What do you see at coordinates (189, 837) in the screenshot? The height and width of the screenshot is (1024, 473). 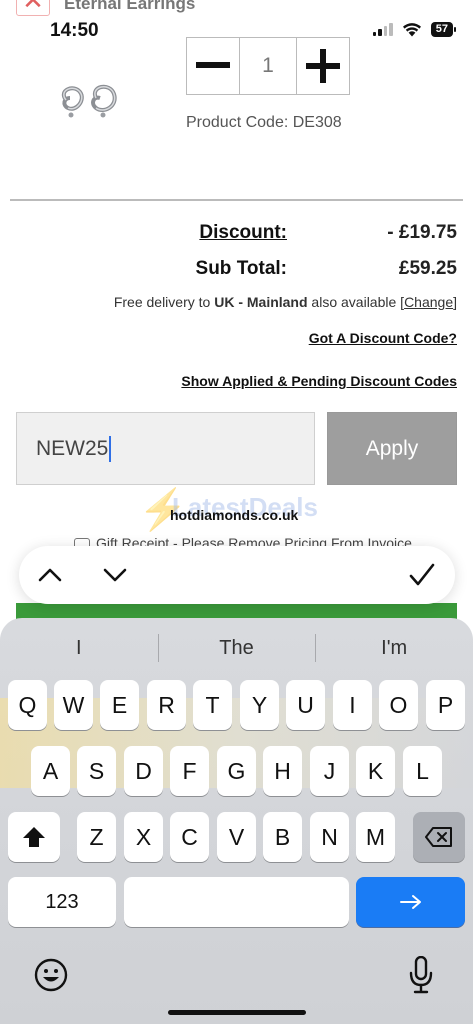 I see `key-c: C` at bounding box center [189, 837].